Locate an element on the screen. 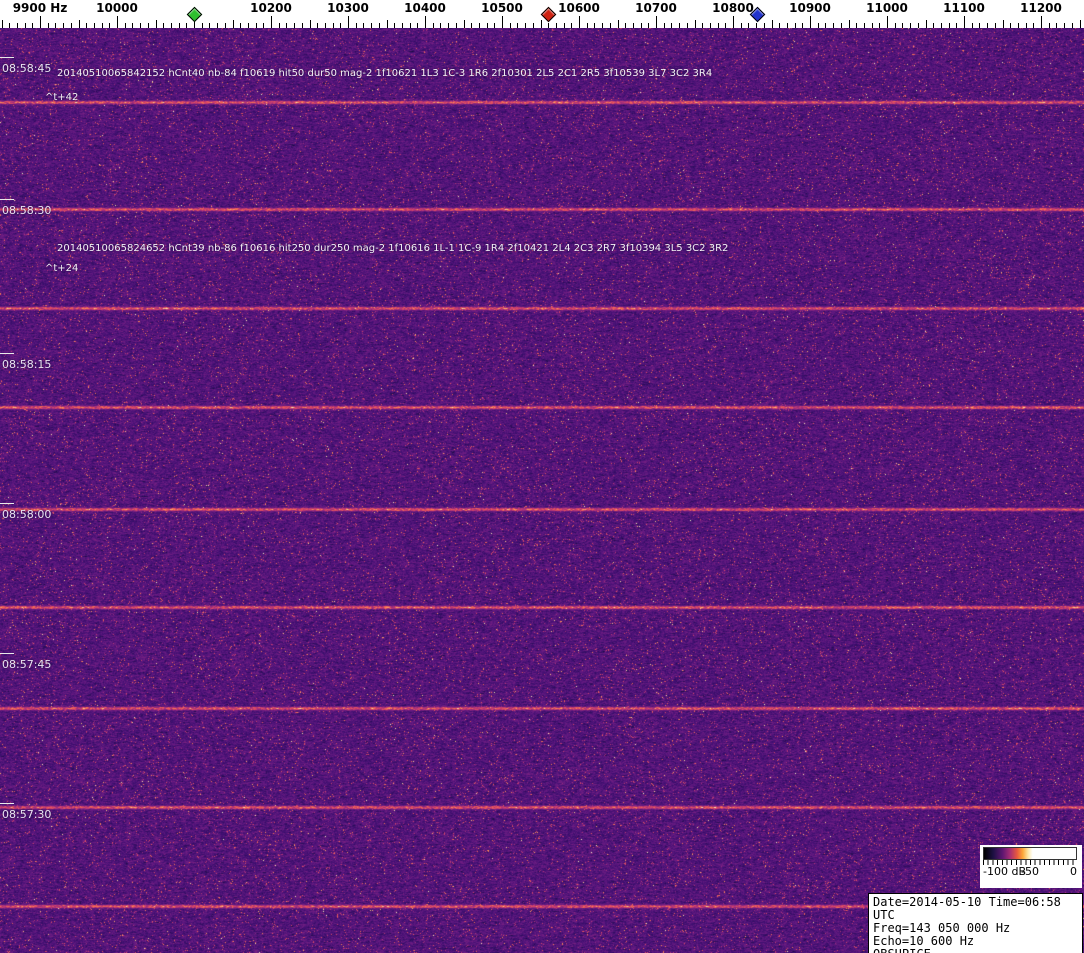 The height and width of the screenshot is (953, 1084). ruler-label: 10900 is located at coordinates (810, 8).